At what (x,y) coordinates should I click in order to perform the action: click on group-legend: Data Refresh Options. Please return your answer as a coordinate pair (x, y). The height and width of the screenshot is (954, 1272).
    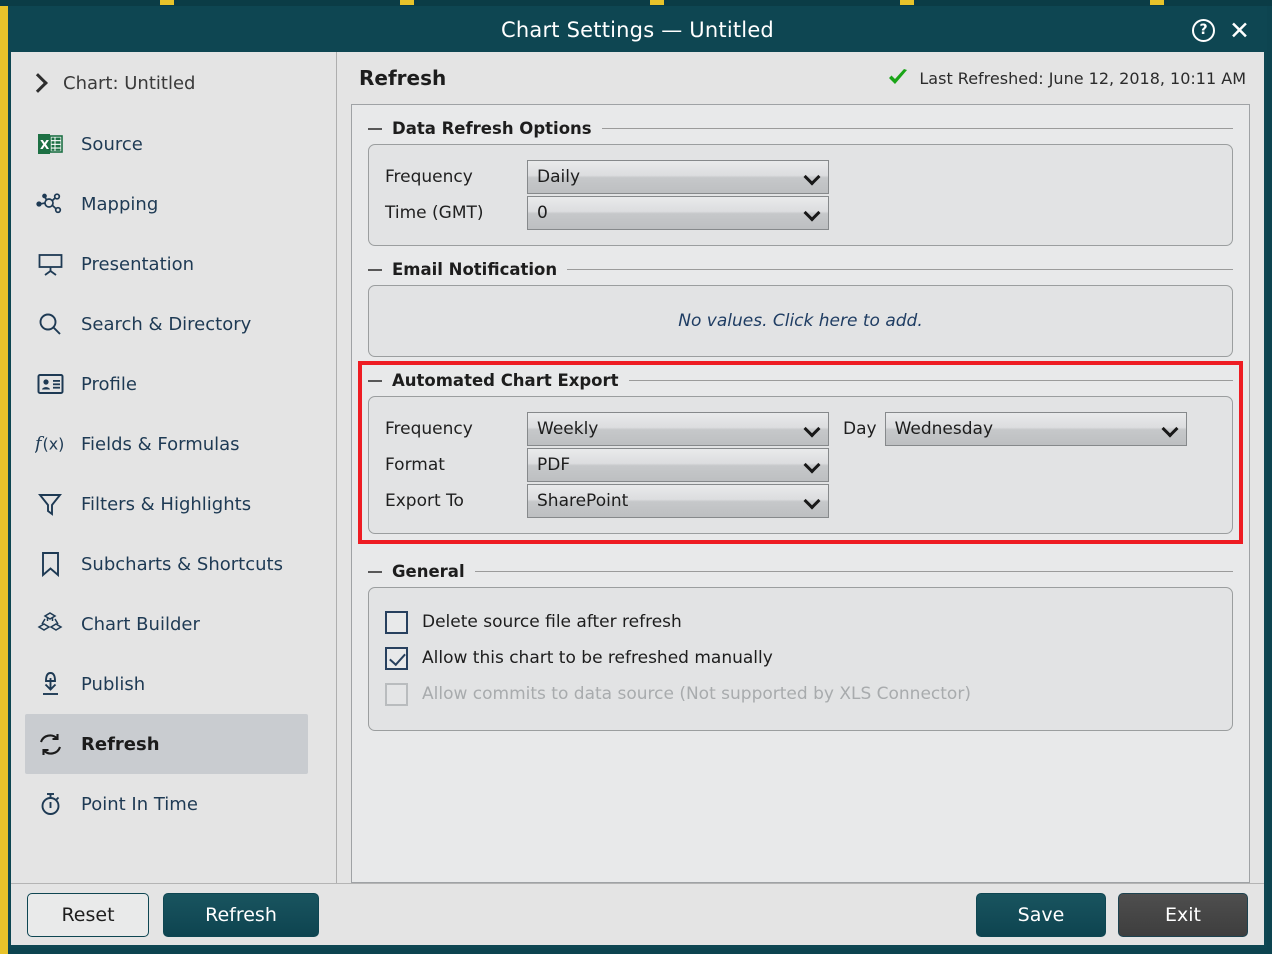
    Looking at the image, I should click on (800, 128).